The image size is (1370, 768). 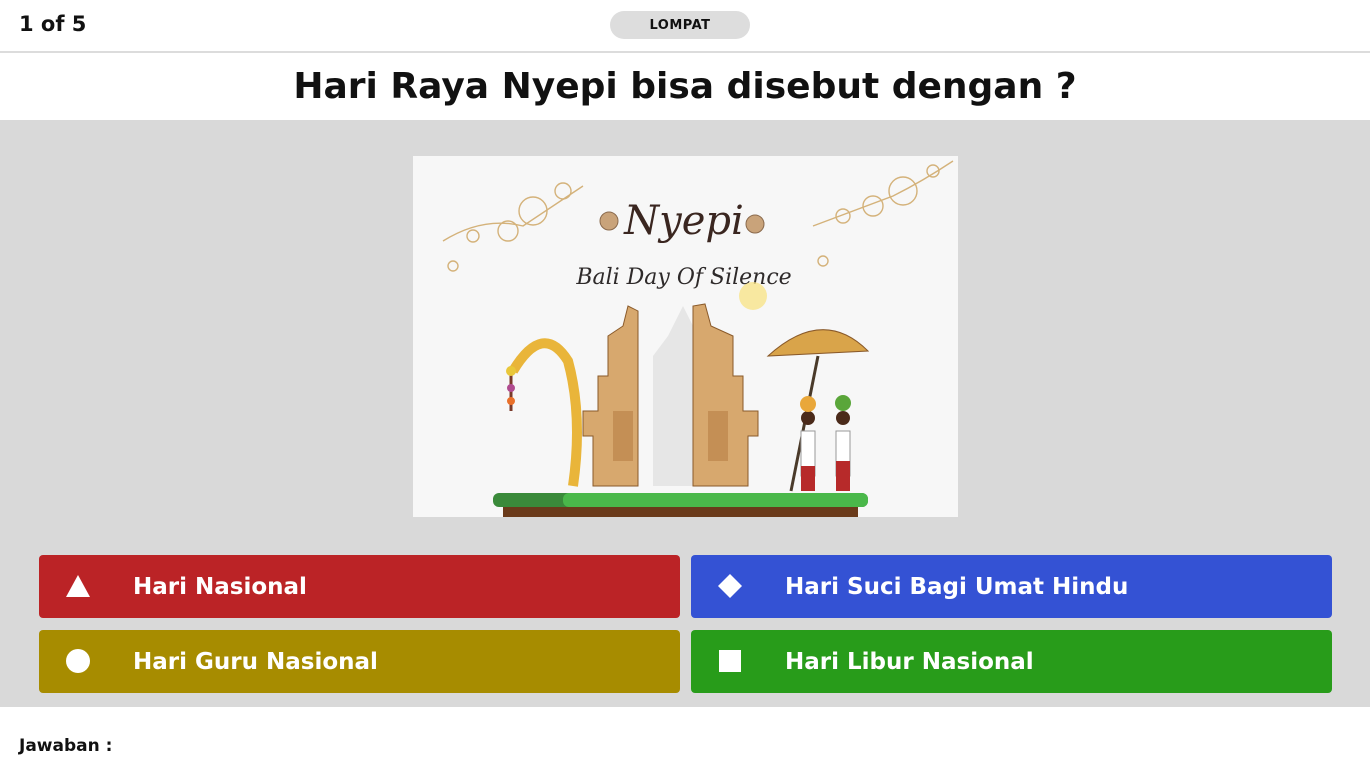 What do you see at coordinates (683, 221) in the screenshot?
I see `media-title: Nyepi` at bounding box center [683, 221].